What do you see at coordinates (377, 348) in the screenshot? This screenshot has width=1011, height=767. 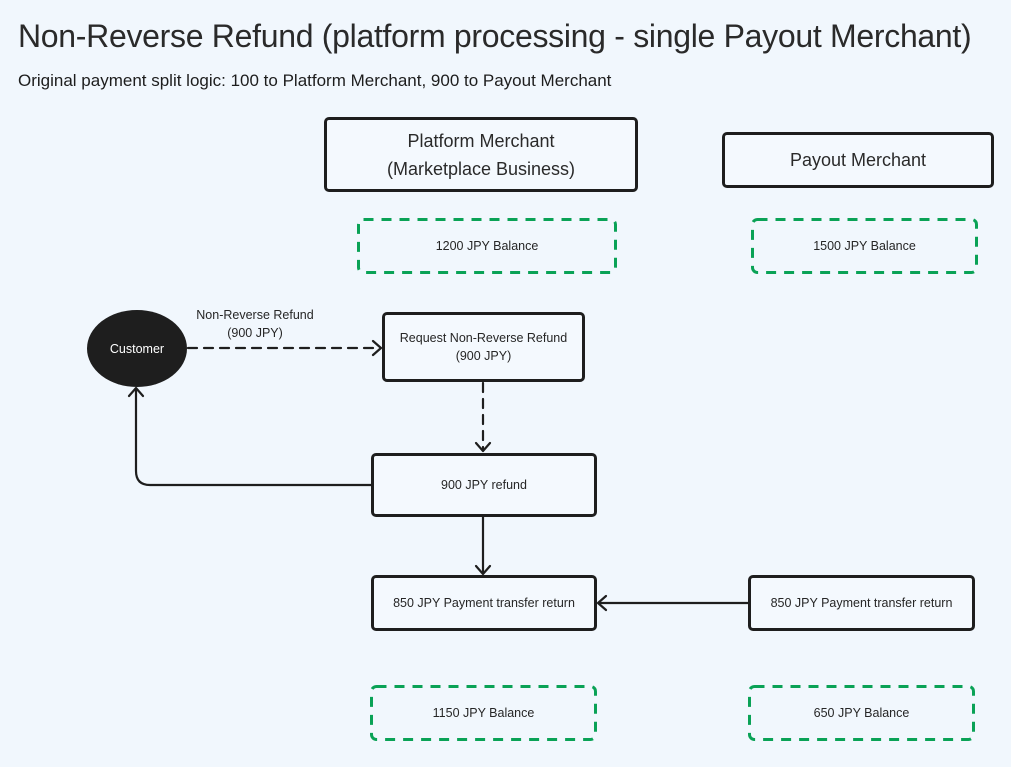 I see `arrowhead-icon` at bounding box center [377, 348].